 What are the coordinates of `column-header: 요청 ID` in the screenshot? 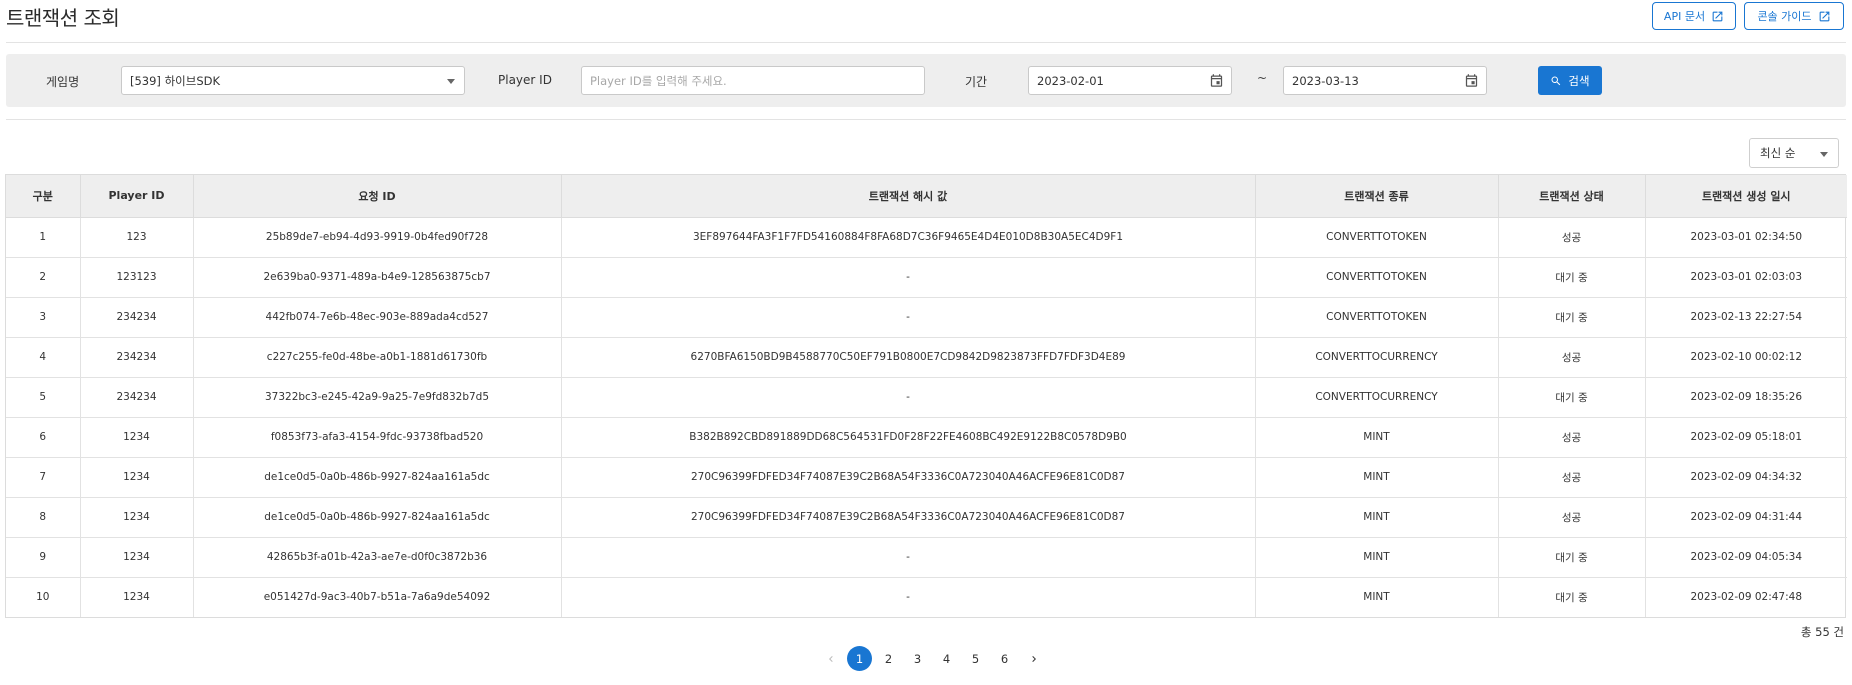 It's located at (377, 196).